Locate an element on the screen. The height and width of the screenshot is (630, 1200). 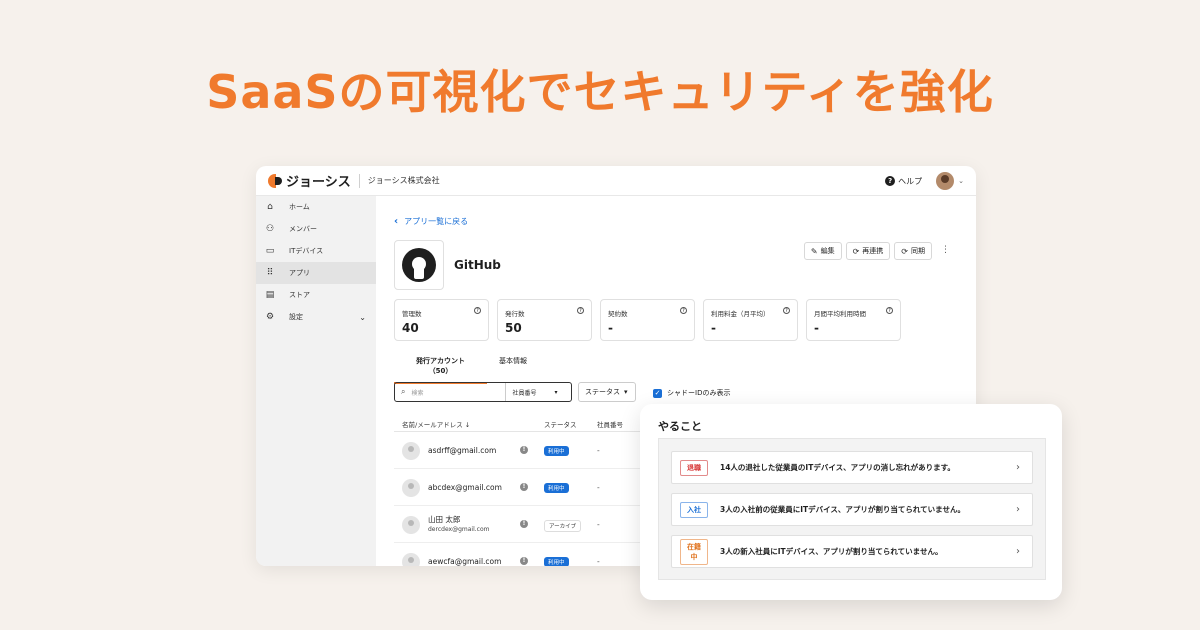
todo-text: 3人の入社前の従業員にITデバイス、アプリが割り当てられていません。 is located at coordinates (842, 509).